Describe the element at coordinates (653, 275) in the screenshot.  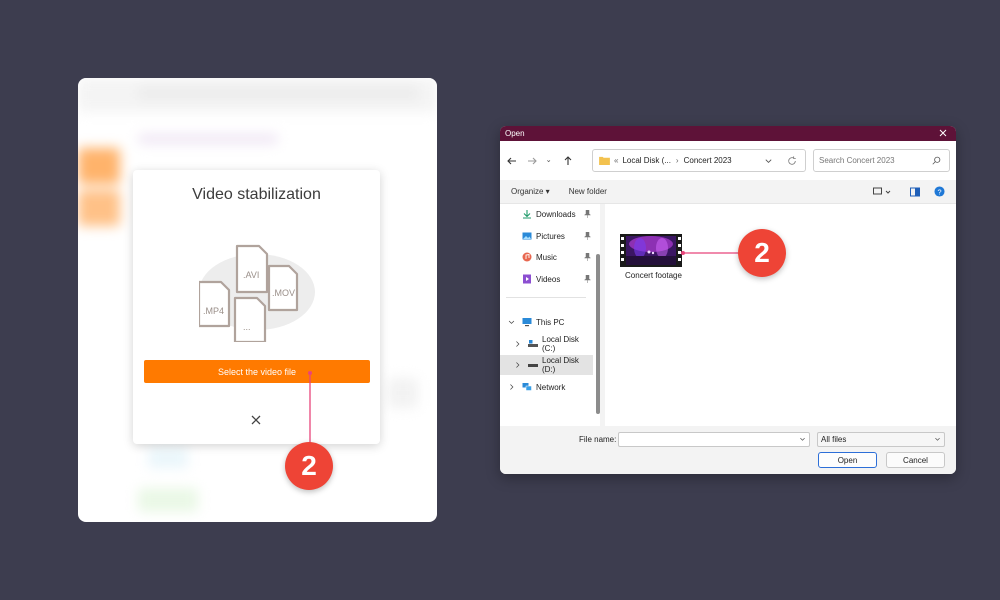
I see `file-name-label: Concert footage` at that location.